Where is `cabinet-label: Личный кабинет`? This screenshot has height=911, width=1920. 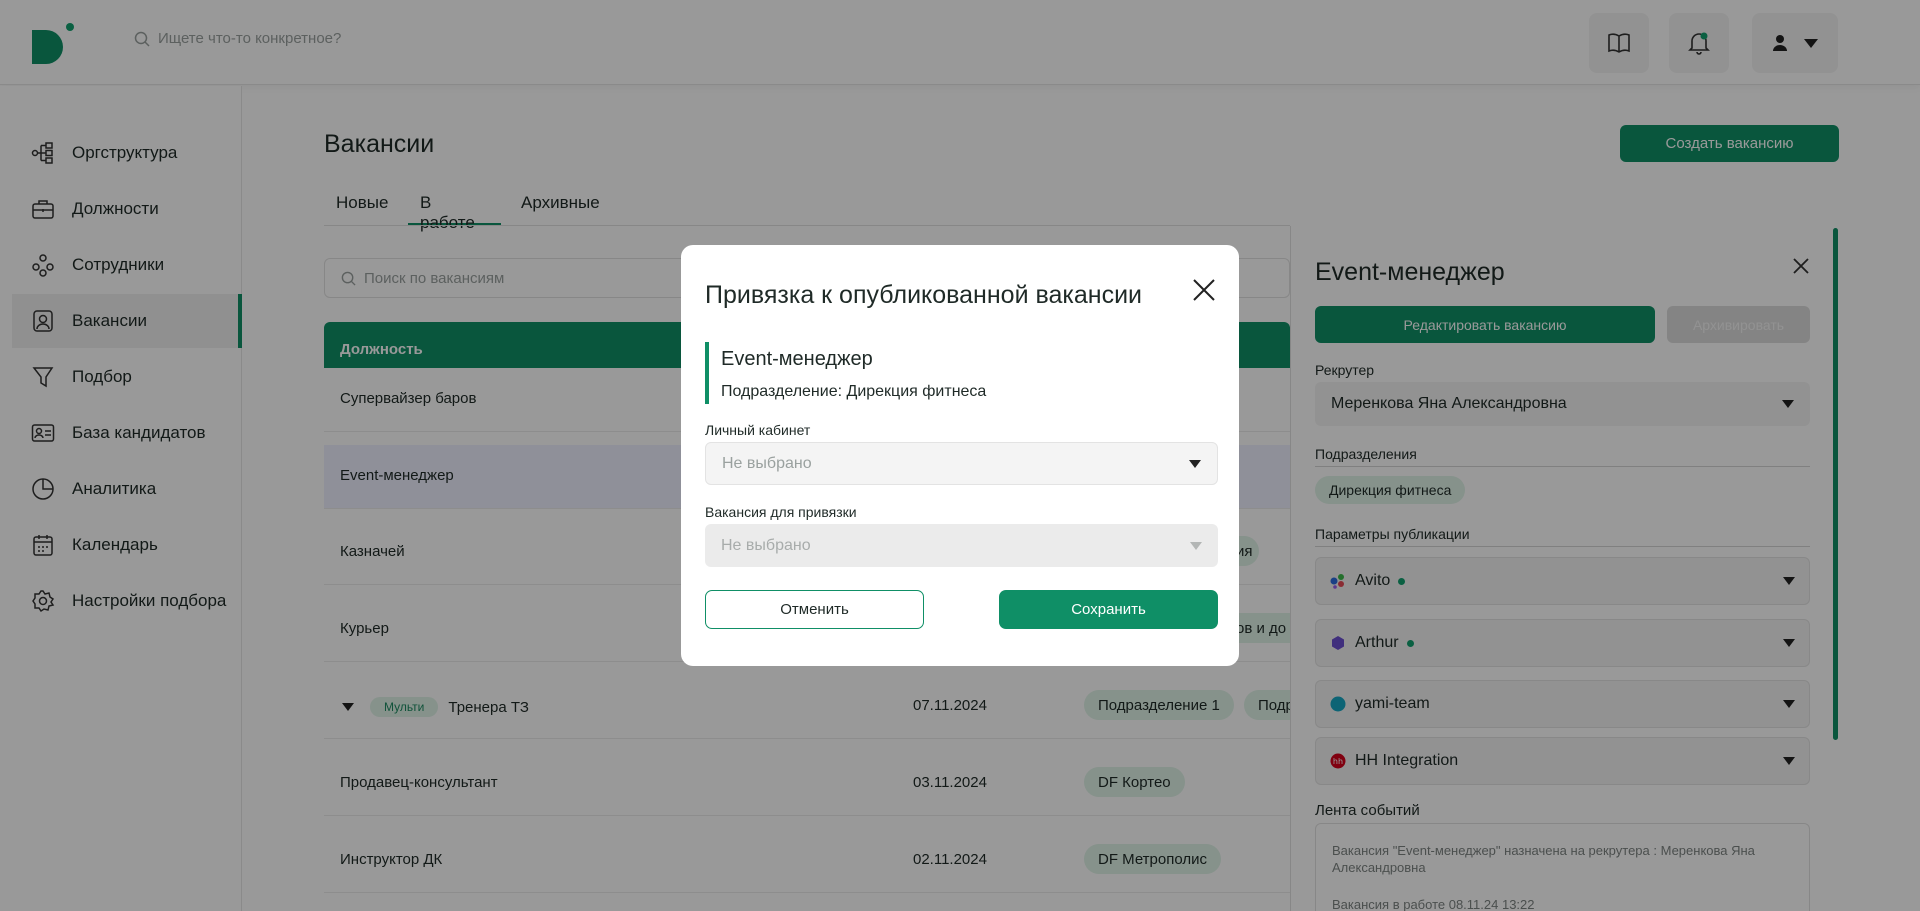
cabinet-label: Личный кабинет is located at coordinates (758, 430).